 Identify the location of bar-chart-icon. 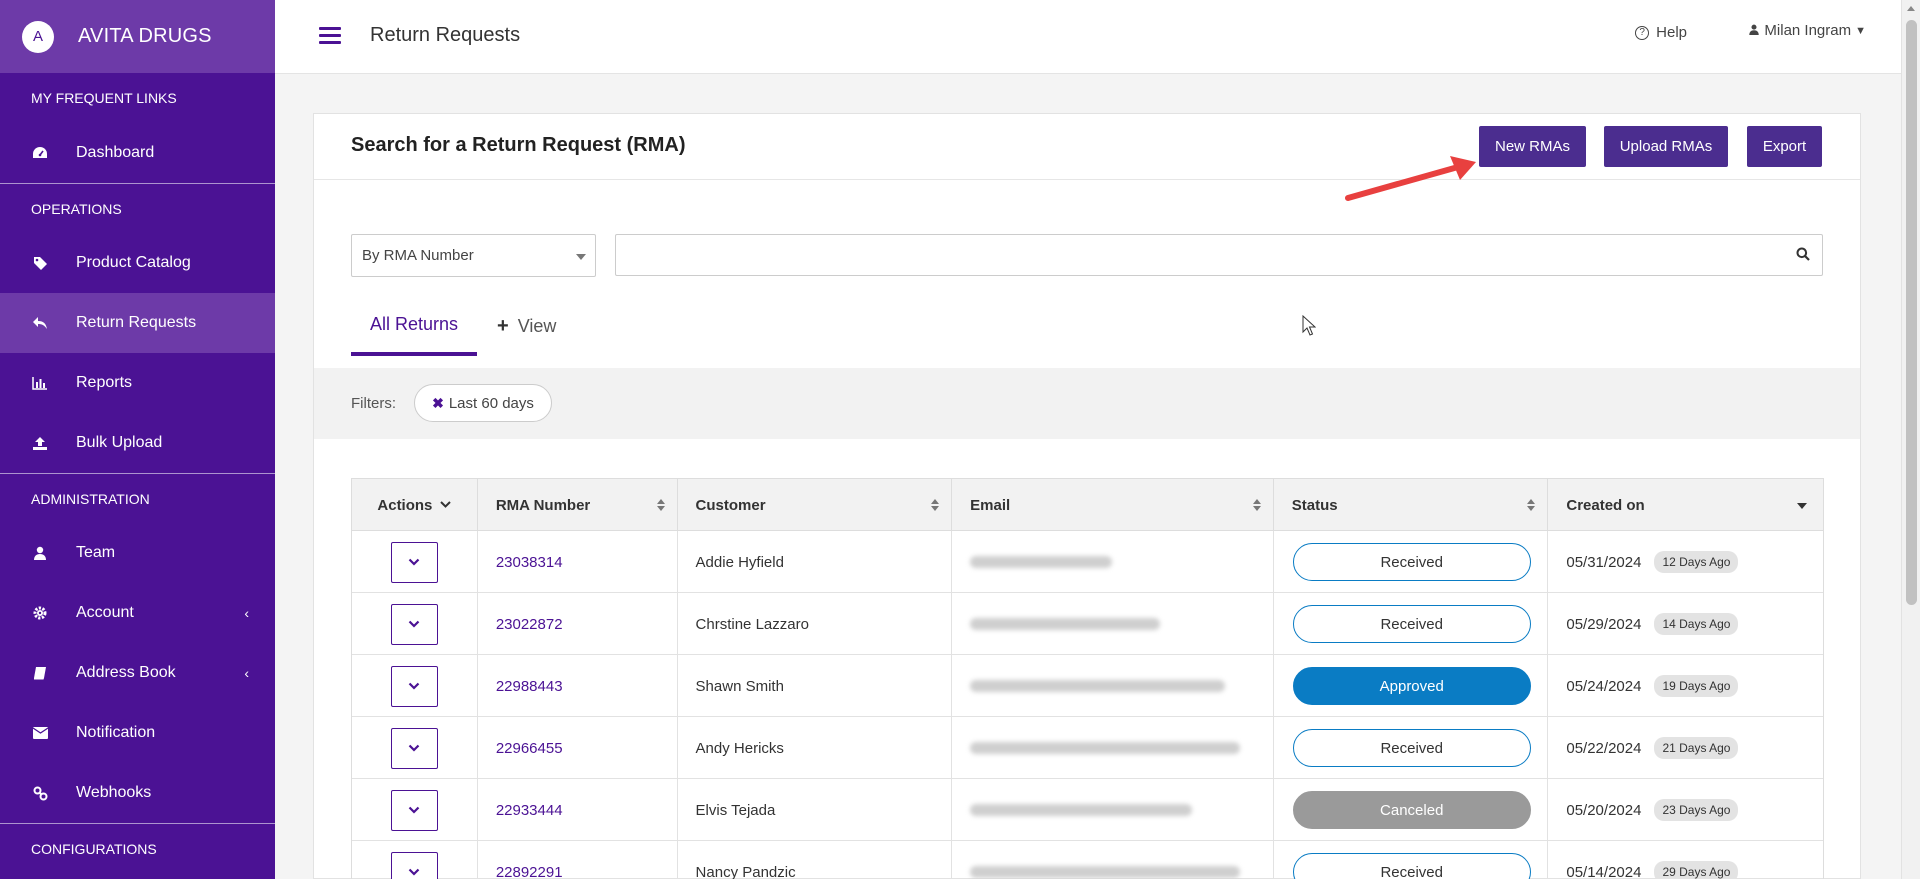
(40, 383).